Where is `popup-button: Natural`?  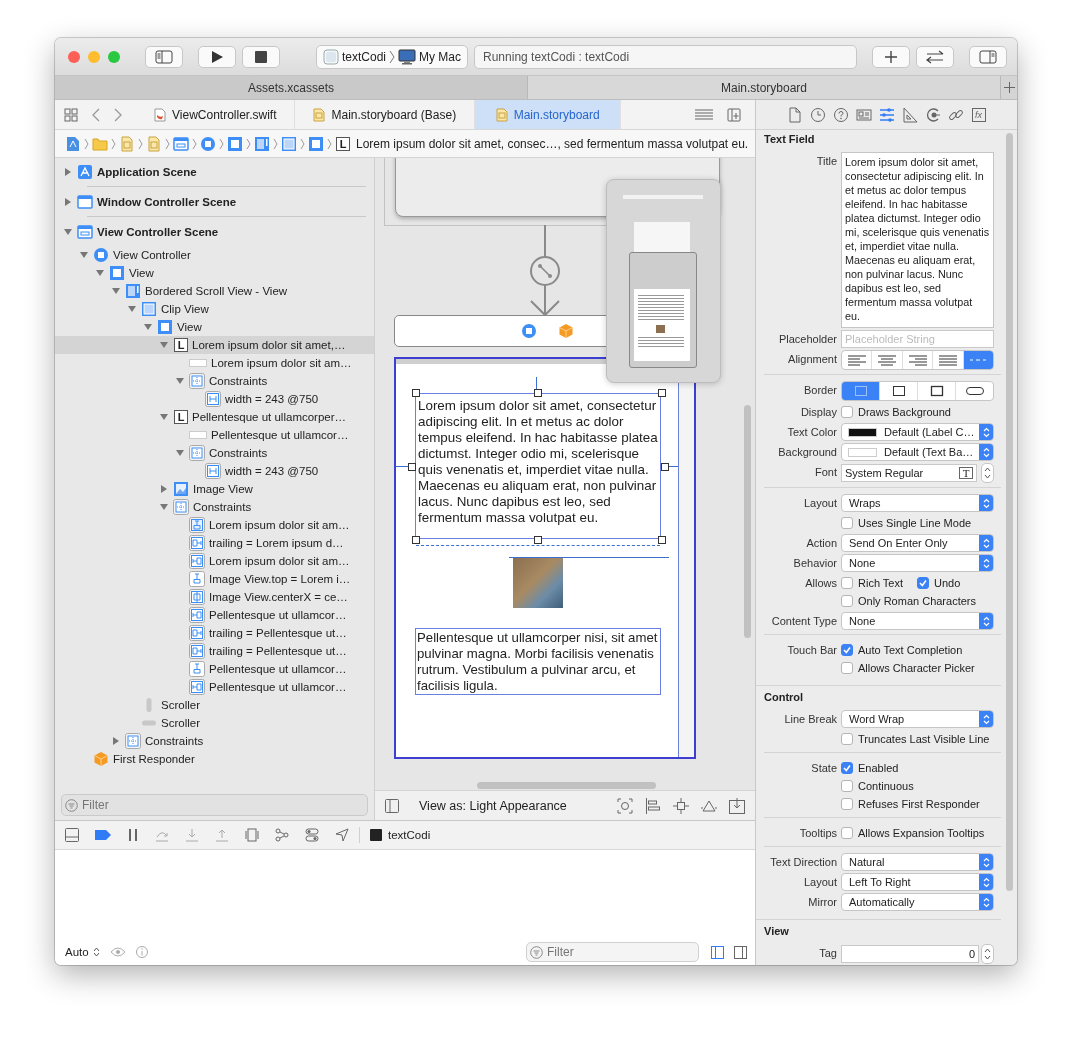 popup-button: Natural is located at coordinates (917, 862).